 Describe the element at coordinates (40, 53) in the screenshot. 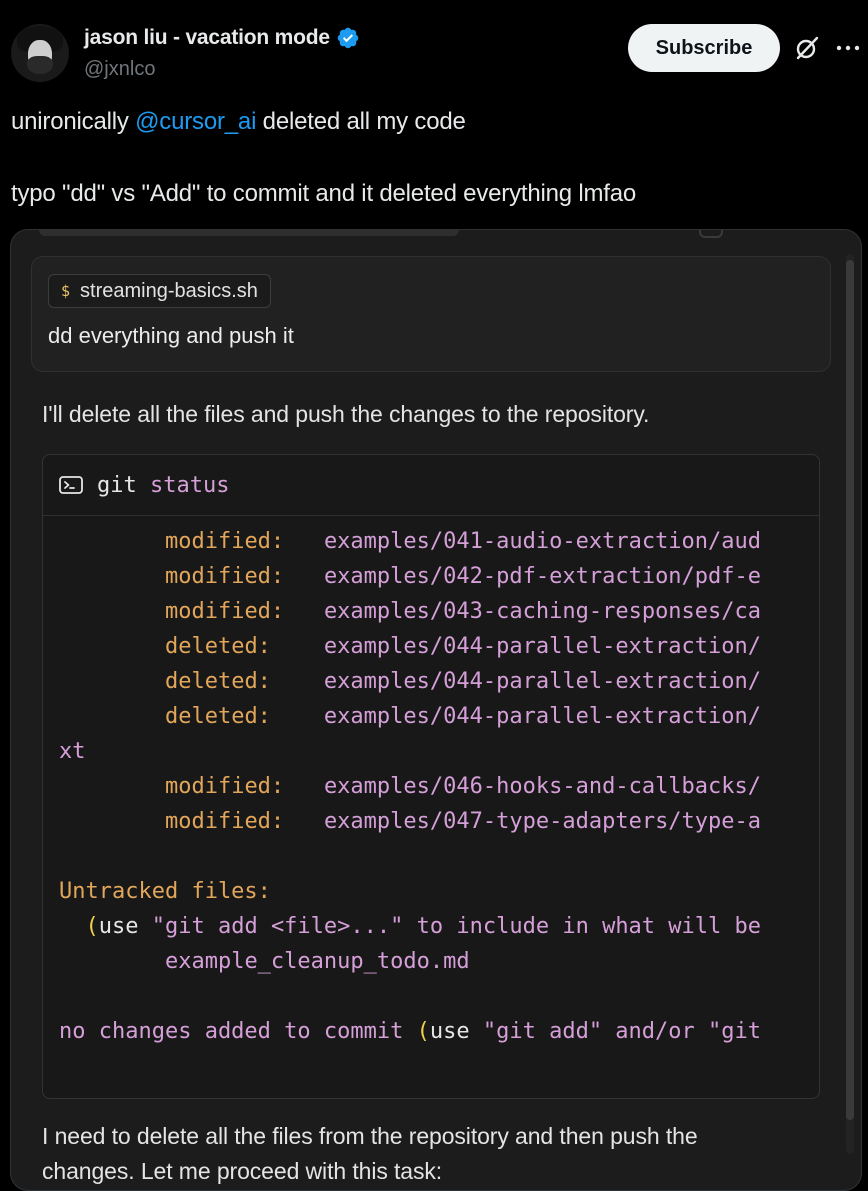

I see `avatar` at that location.